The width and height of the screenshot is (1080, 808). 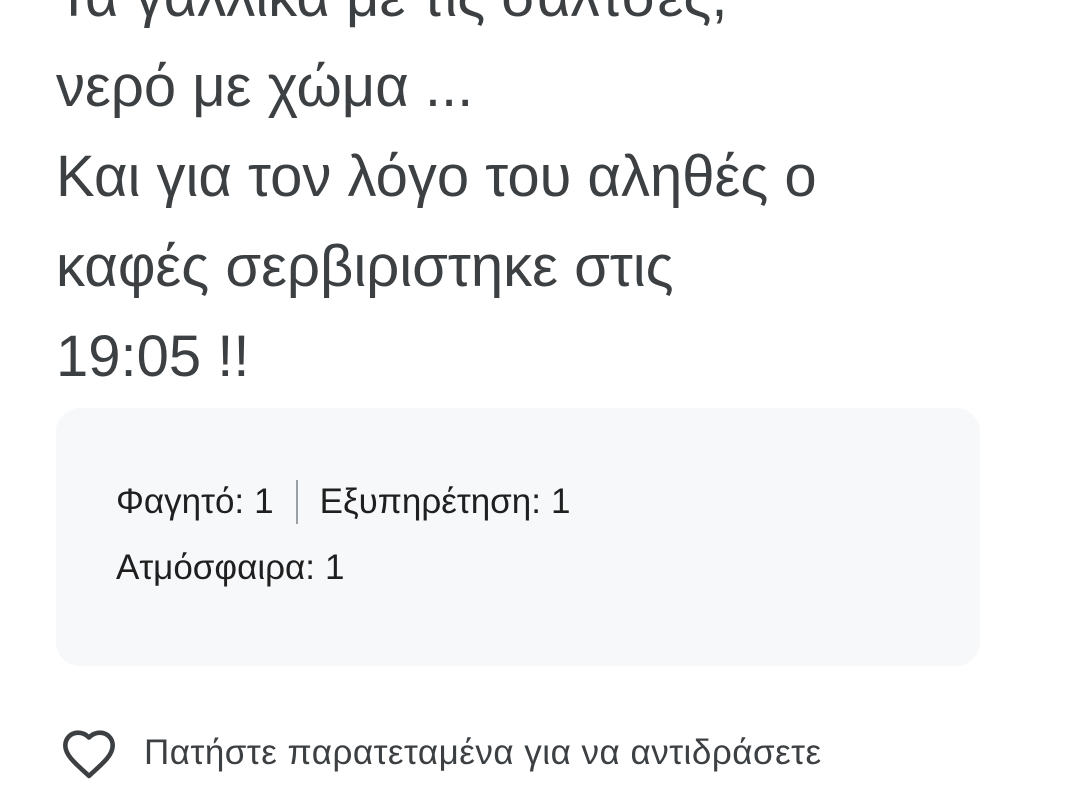 I want to click on atmosphere-rating-value: 1, so click(x=334, y=567).